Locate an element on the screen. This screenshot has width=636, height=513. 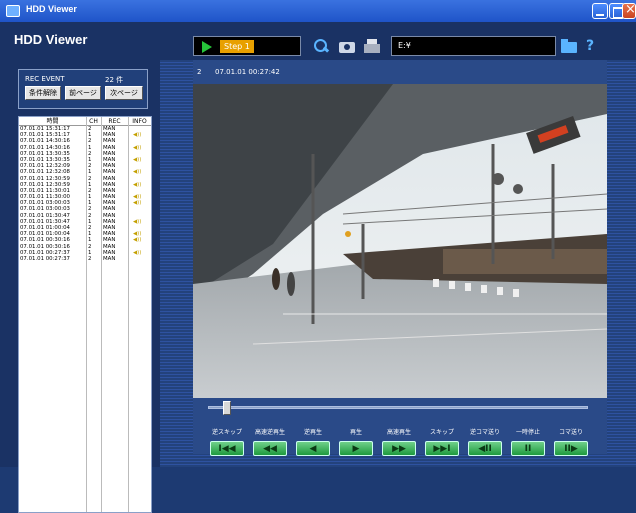
frame-back-icon: ◀II is located at coordinates (485, 449).